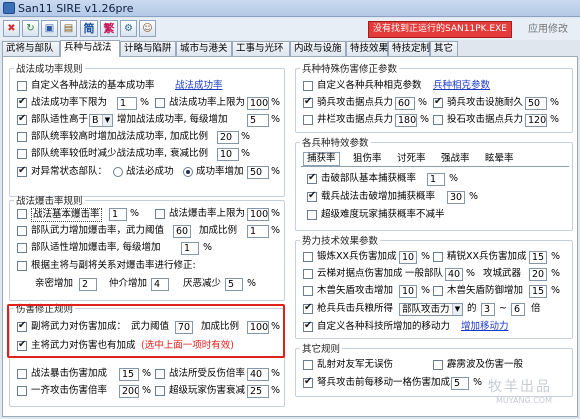  Describe the element at coordinates (261, 48) in the screenshot. I see `tab-works-aura: 工事与光环` at that location.